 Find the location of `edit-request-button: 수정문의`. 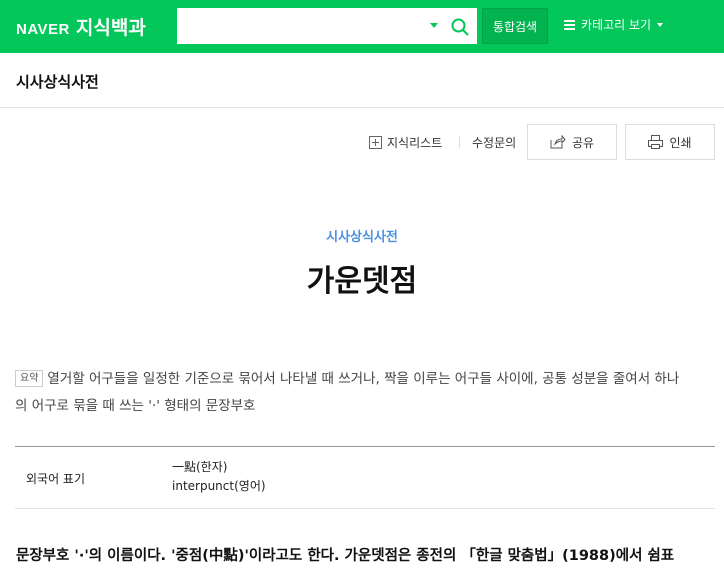

edit-request-button: 수정문의 is located at coordinates (494, 142).